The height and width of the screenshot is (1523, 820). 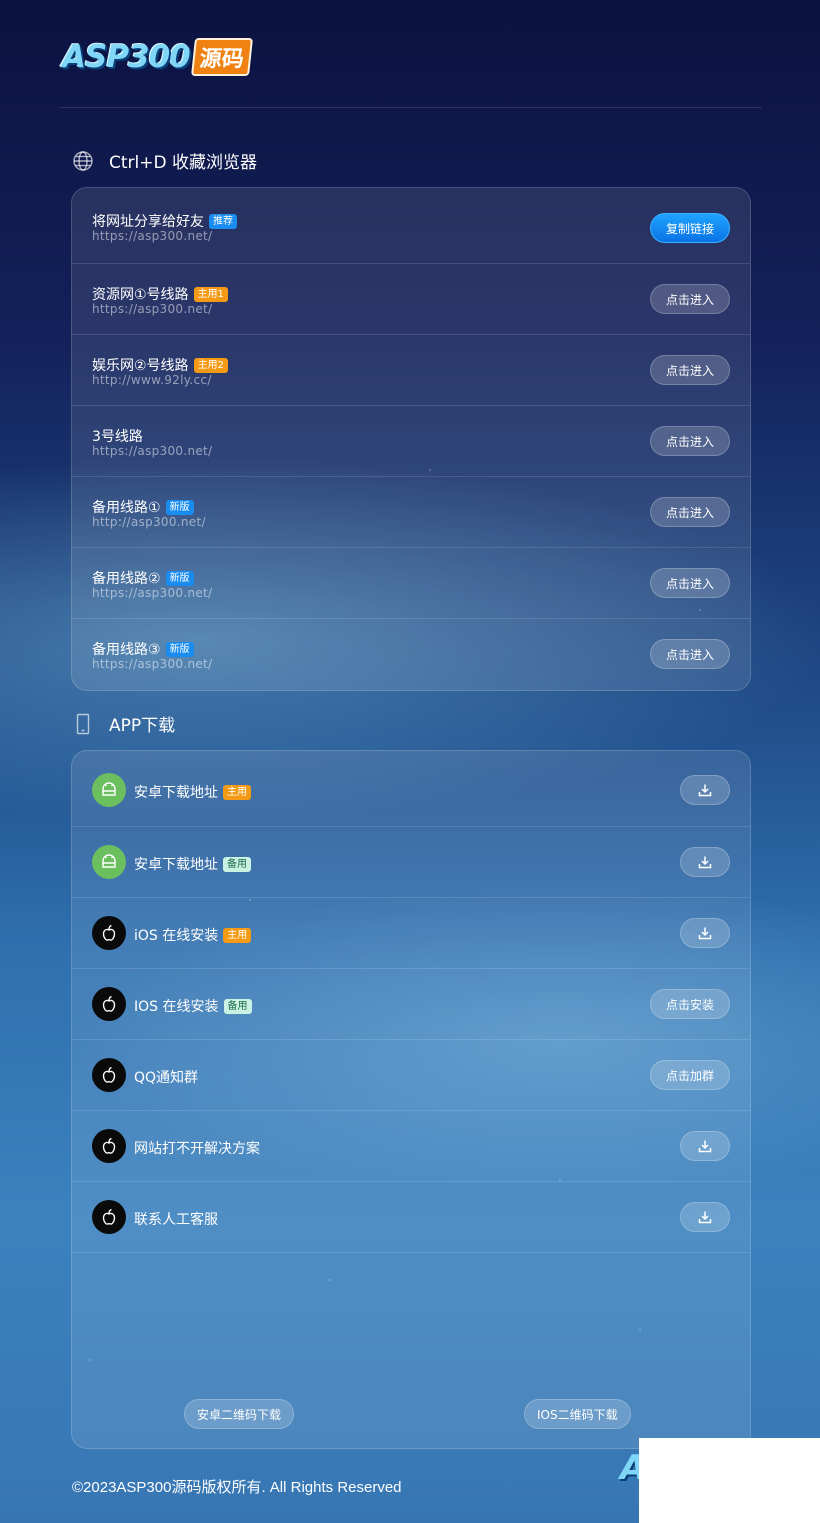 I want to click on qr-download-area: 安卓二维码下载 IOS二维码下载, so click(x=411, y=1350).